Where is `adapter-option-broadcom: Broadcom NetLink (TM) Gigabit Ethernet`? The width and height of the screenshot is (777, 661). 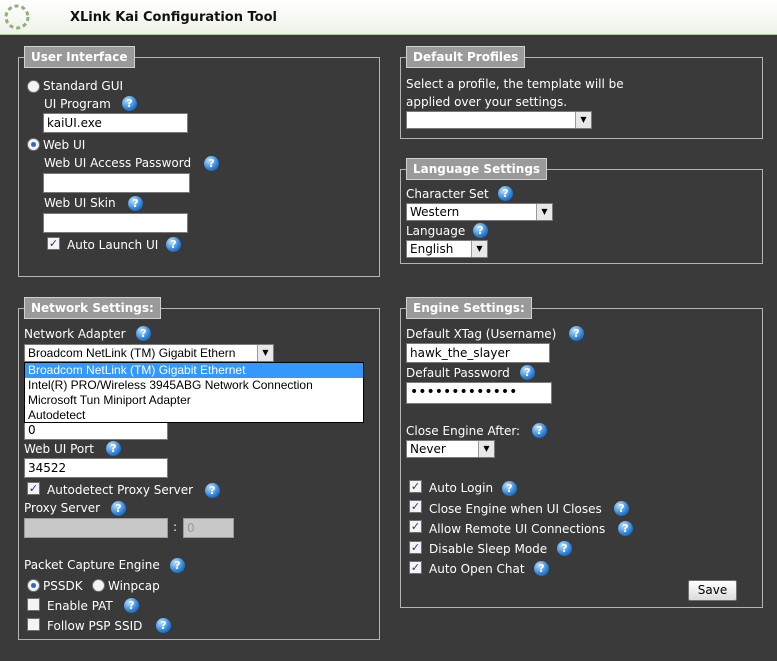 adapter-option-broadcom: Broadcom NetLink (TM) Gigabit Ethernet is located at coordinates (194, 370).